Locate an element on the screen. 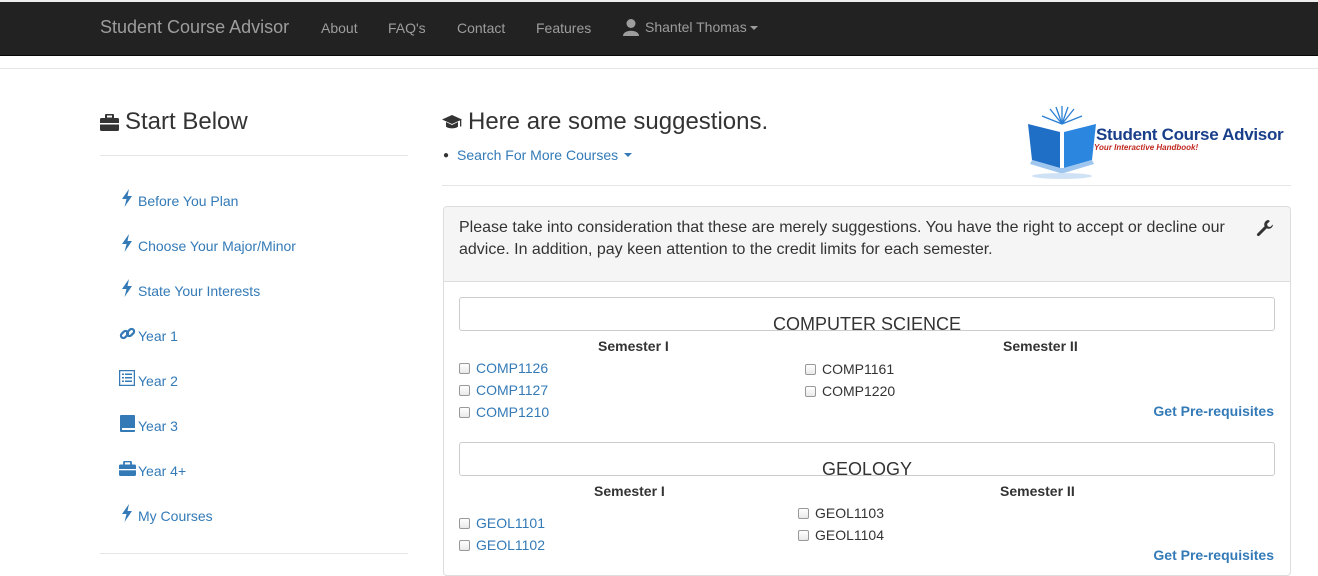  sidebar-item-year-4: Year 4+ is located at coordinates (151, 468).